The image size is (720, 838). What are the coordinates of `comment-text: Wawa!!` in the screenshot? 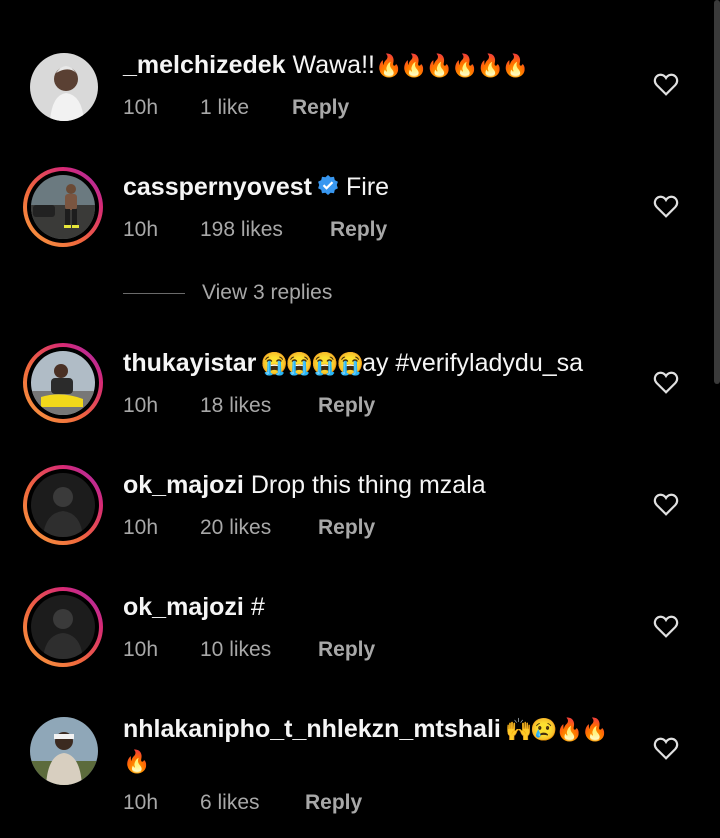 It's located at (330, 65).